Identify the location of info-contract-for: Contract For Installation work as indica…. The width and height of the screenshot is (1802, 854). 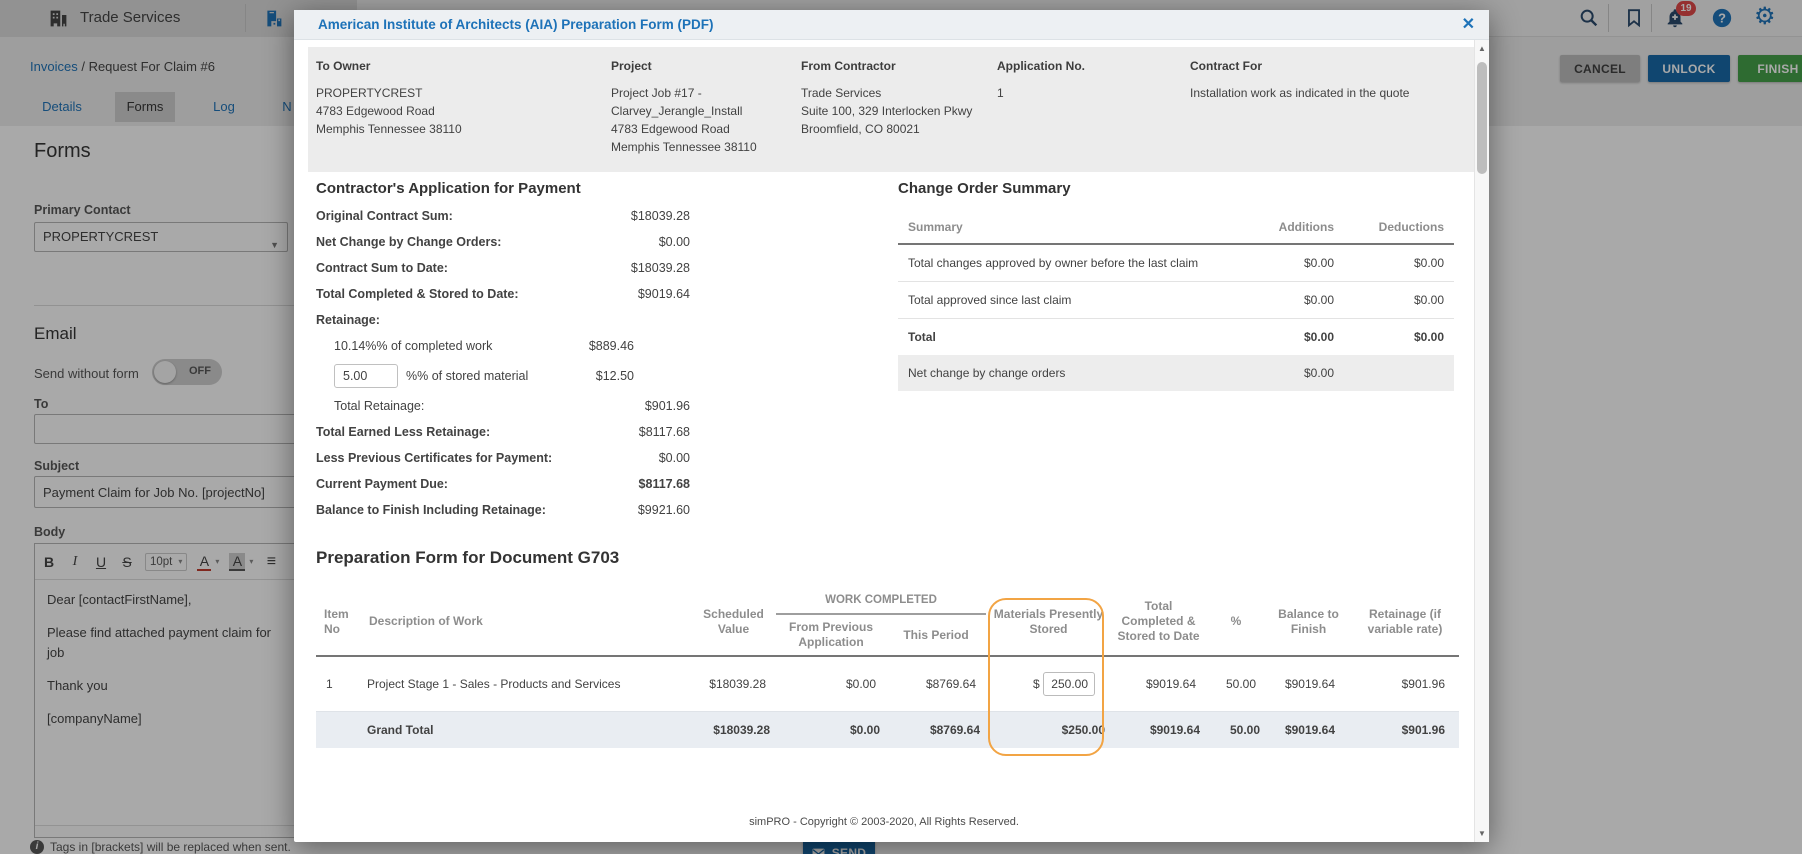
(1300, 79).